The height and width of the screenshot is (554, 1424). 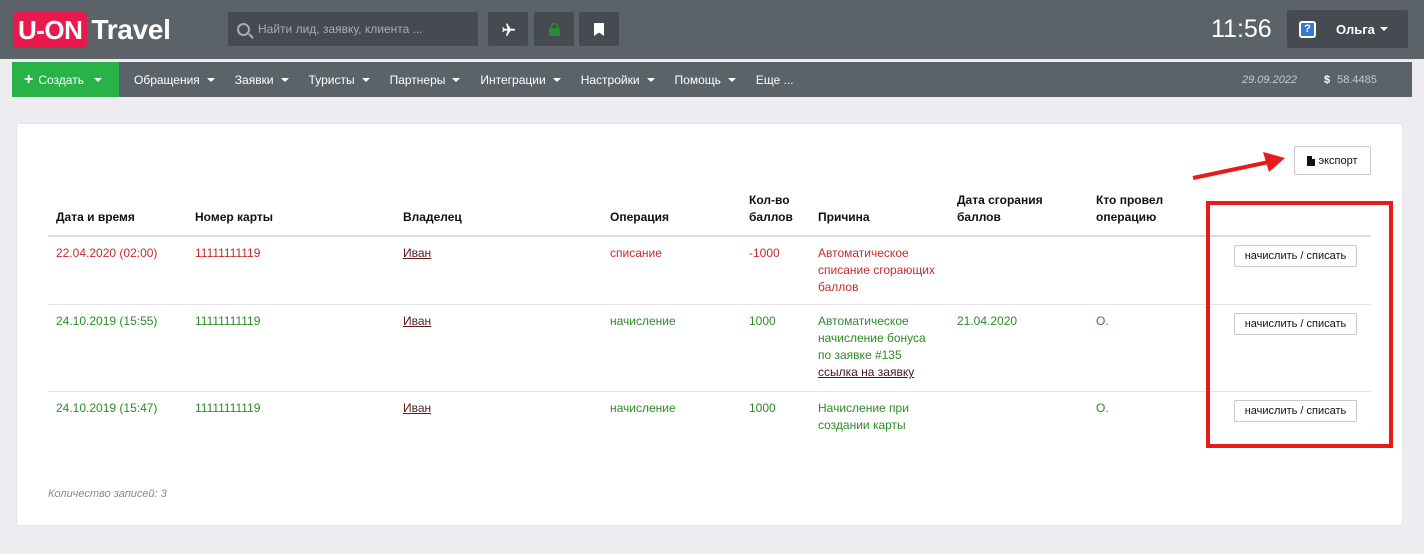 What do you see at coordinates (1270, 79) in the screenshot?
I see `nav-date: 29.09.2022` at bounding box center [1270, 79].